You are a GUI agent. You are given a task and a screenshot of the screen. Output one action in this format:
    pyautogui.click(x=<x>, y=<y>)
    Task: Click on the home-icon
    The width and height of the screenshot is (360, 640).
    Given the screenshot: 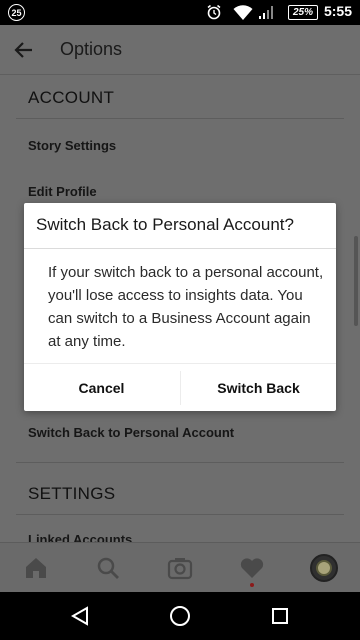 What is the action you would take?
    pyautogui.click(x=36, y=568)
    